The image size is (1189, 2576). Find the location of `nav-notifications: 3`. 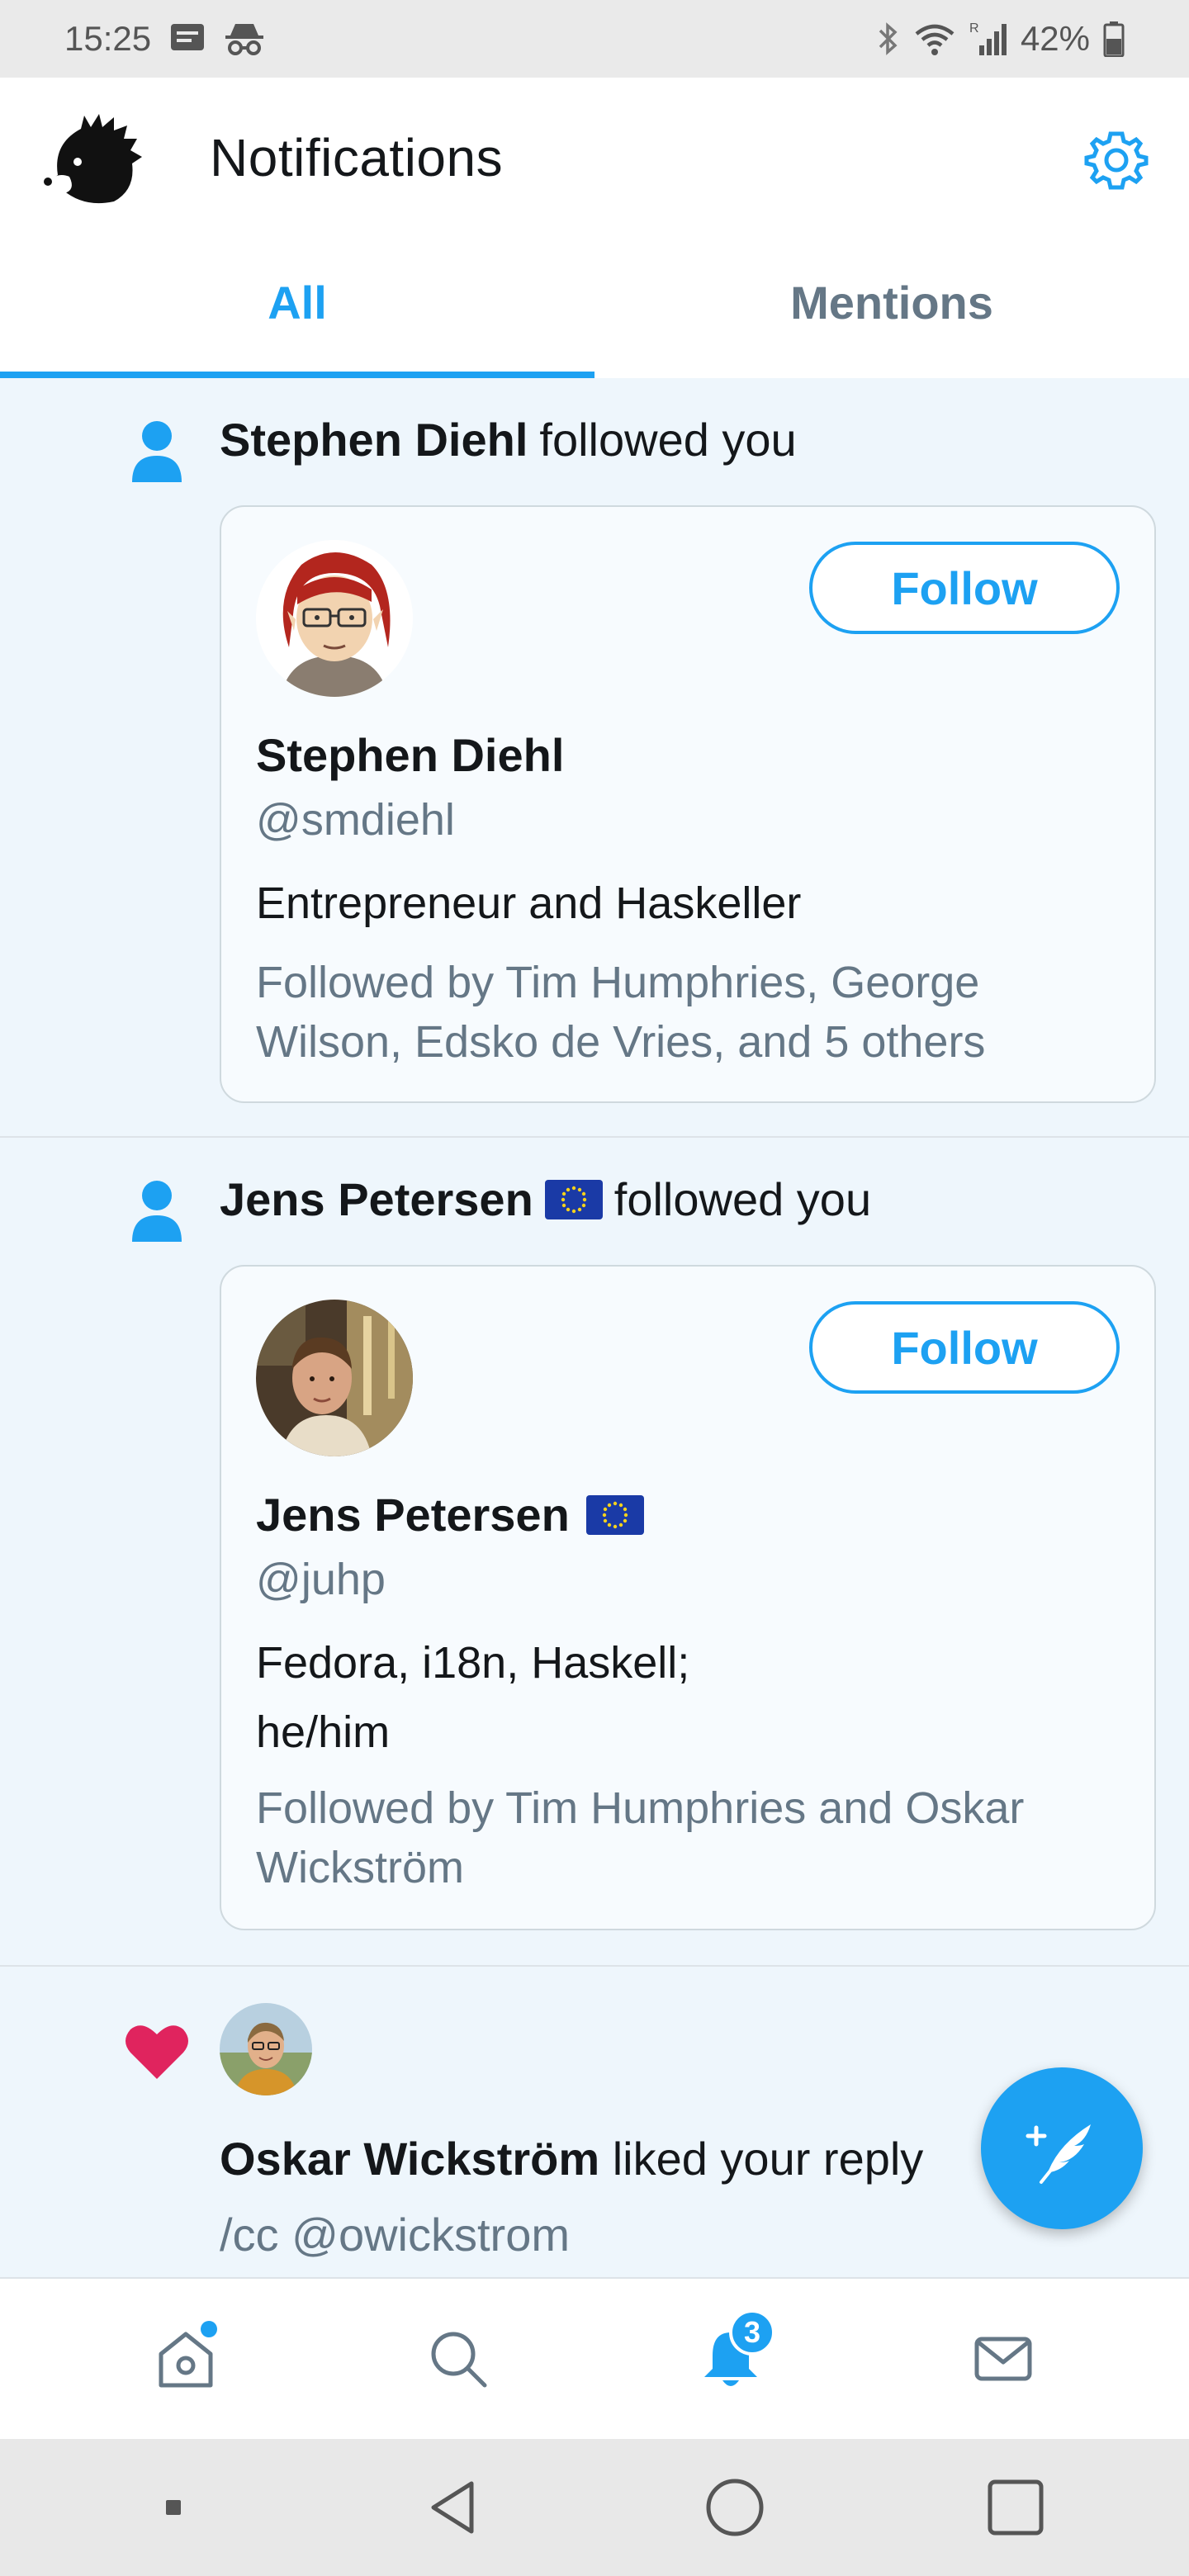

nav-notifications: 3 is located at coordinates (730, 2358).